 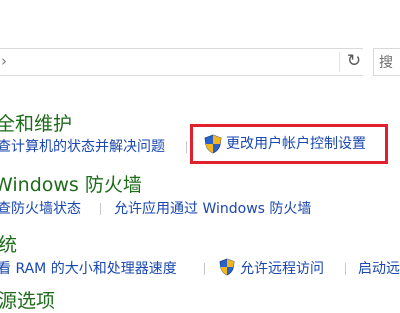 I want to click on search-placeholder: 搜, so click(x=386, y=63).